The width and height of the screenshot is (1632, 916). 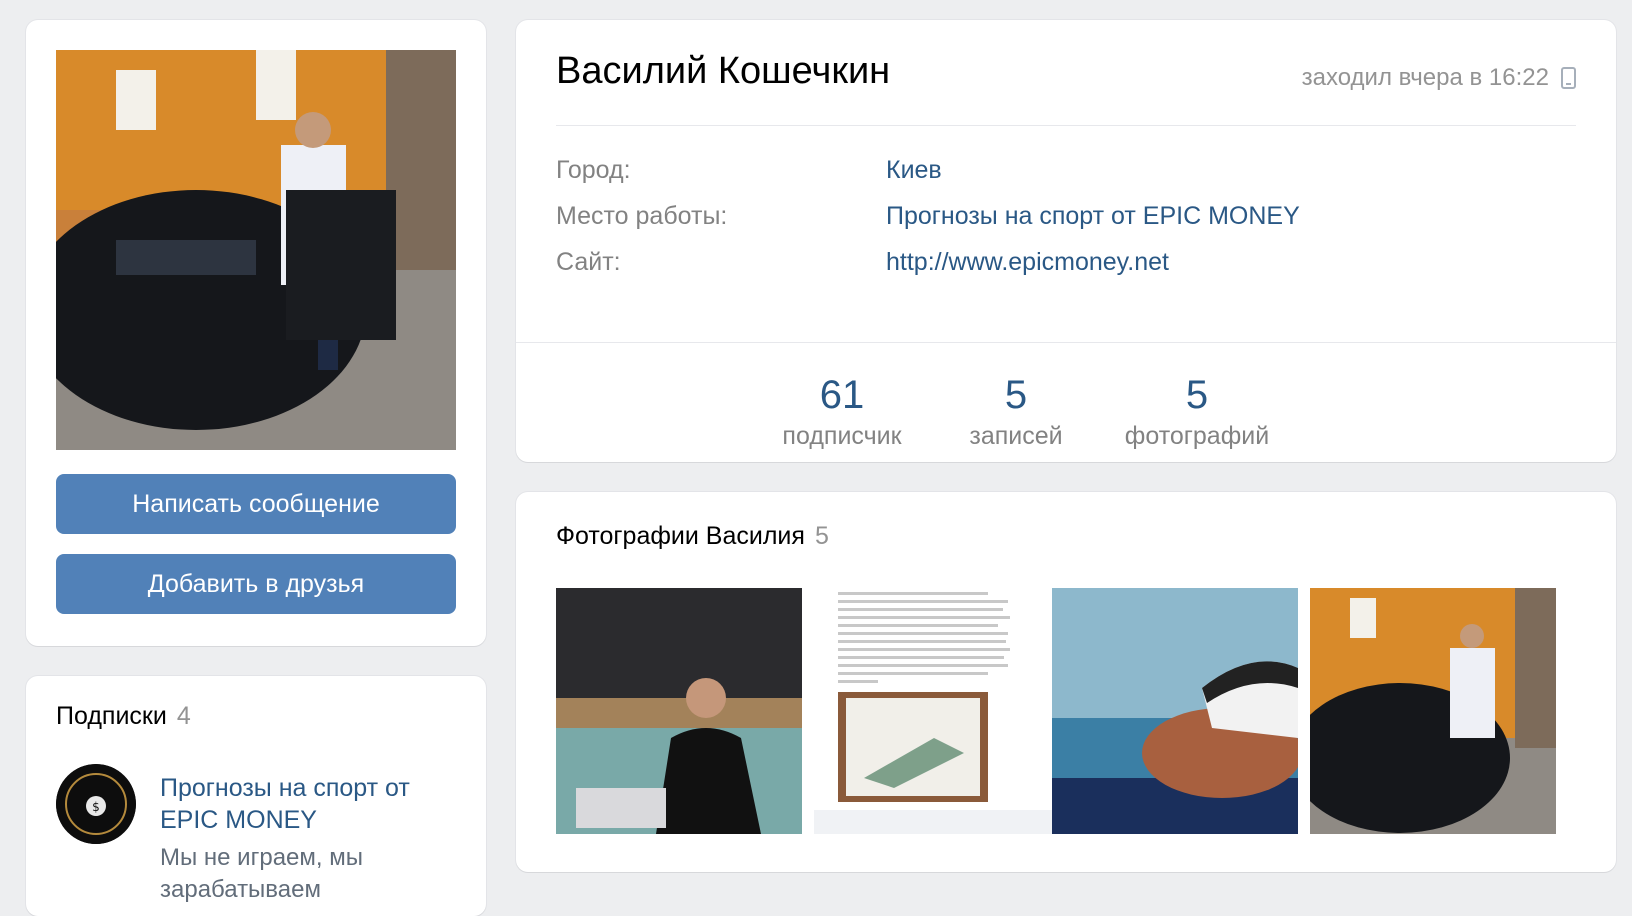 I want to click on counter-photos: 5 фотографий, so click(x=1197, y=411).